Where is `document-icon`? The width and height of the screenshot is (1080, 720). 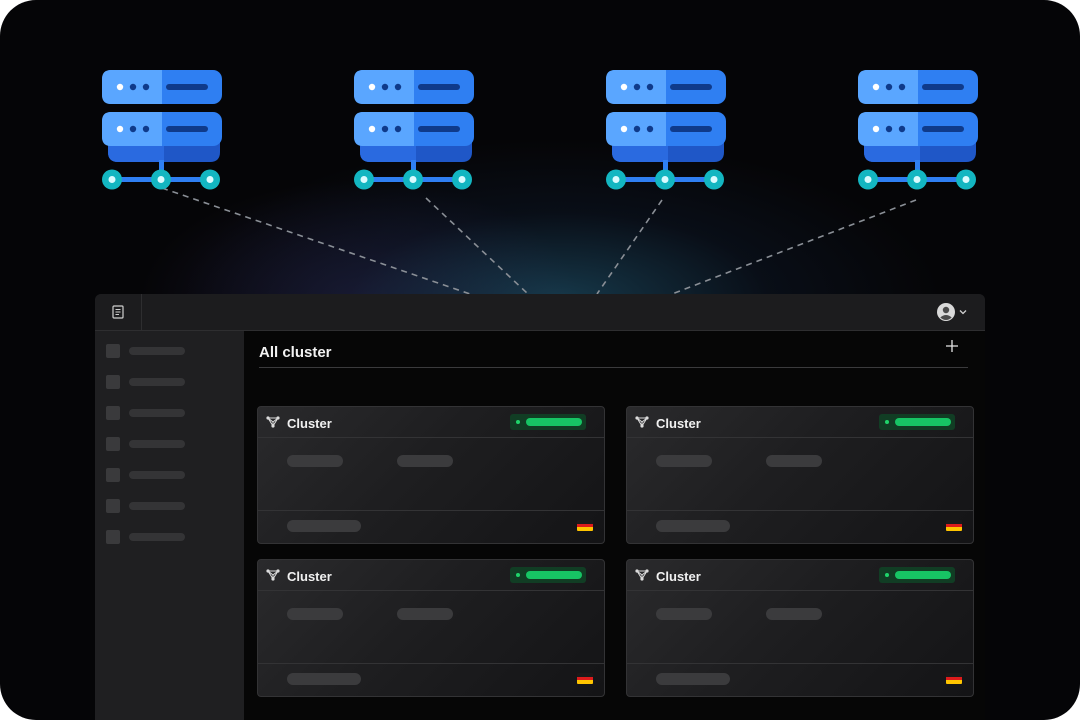
document-icon is located at coordinates (118, 312).